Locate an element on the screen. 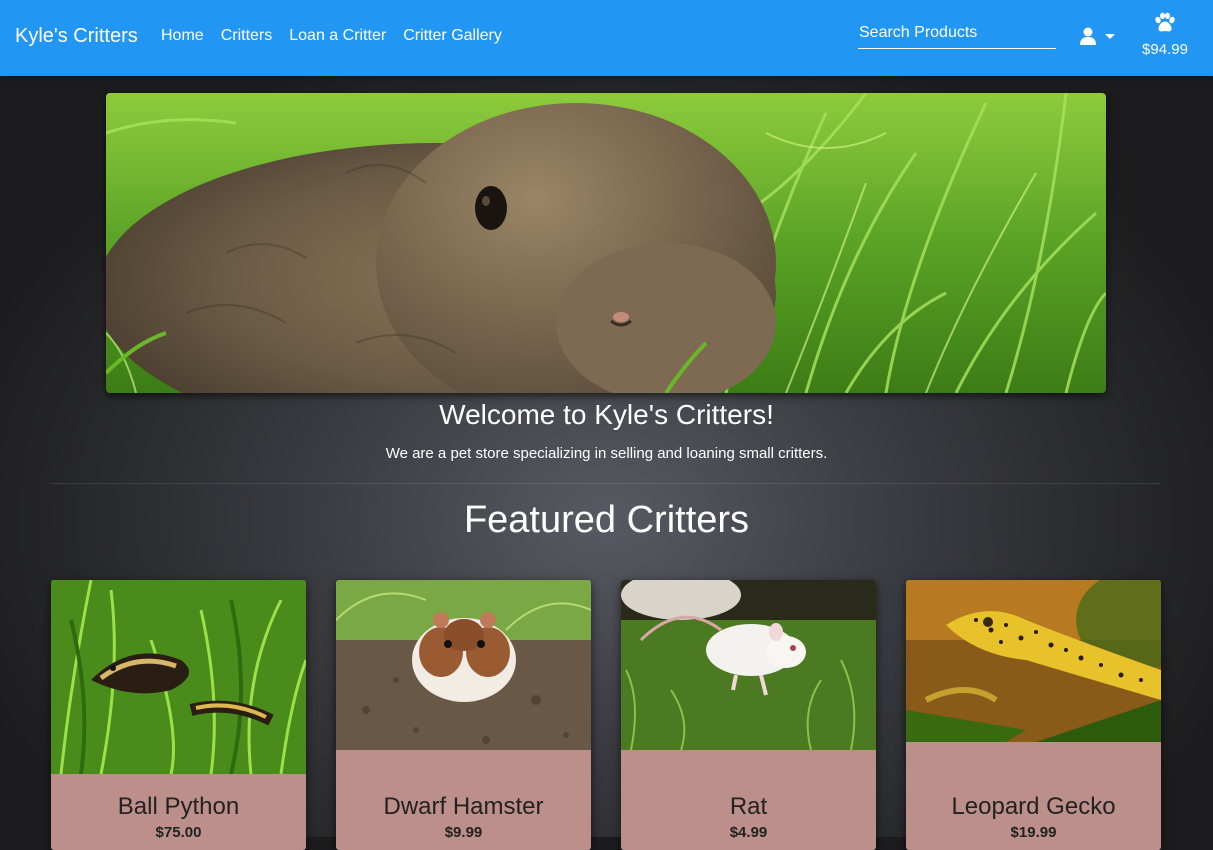 The height and width of the screenshot is (850, 1213). featured-title: Featured Critters is located at coordinates (606, 520).